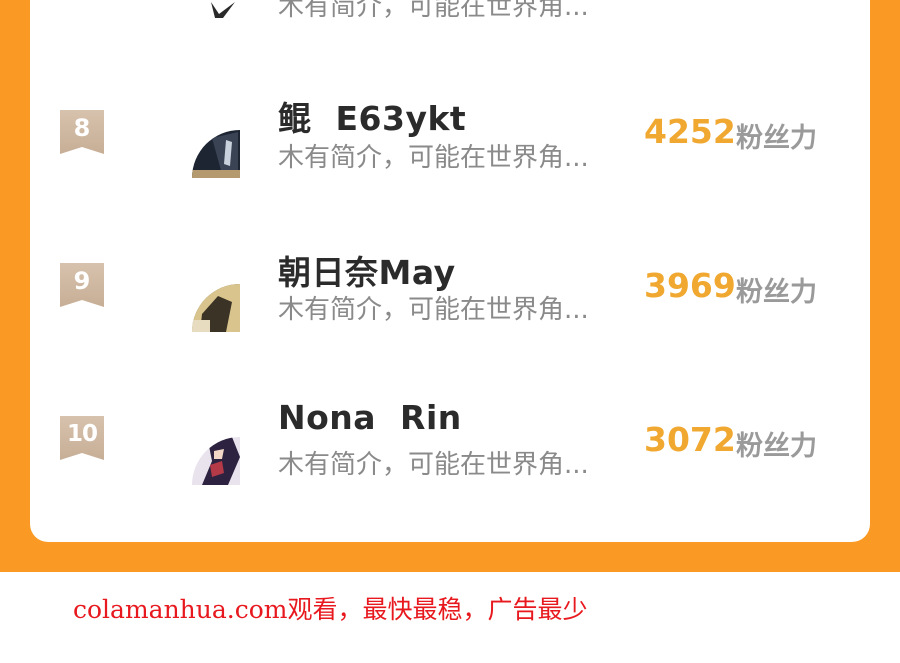 This screenshot has height=663, width=900. What do you see at coordinates (690, 439) in the screenshot?
I see `fans-count: 3072` at bounding box center [690, 439].